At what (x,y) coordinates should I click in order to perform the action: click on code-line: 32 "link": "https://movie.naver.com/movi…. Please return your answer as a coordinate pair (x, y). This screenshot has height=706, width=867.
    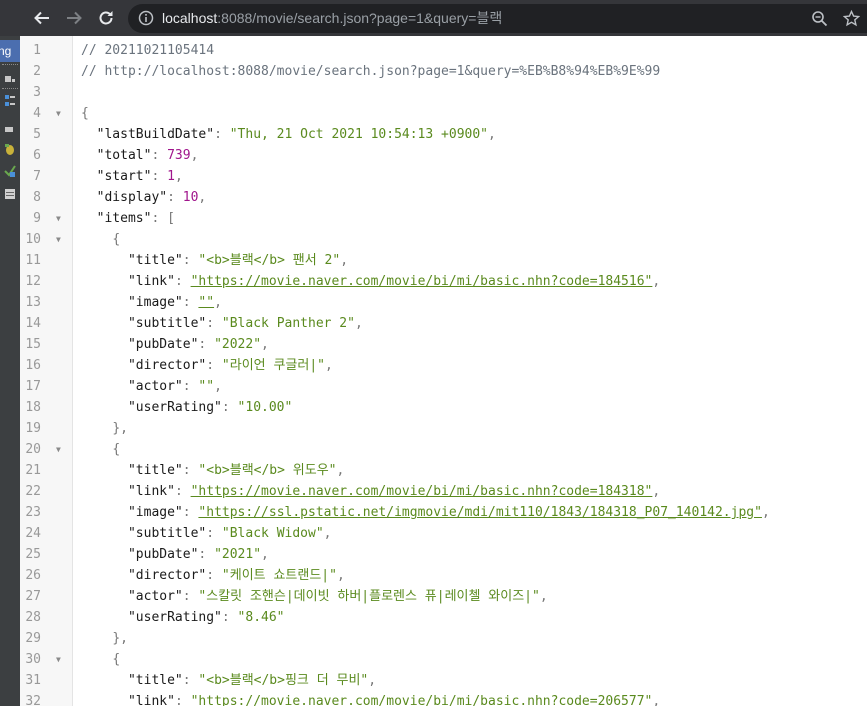
    Looking at the image, I should click on (443, 698).